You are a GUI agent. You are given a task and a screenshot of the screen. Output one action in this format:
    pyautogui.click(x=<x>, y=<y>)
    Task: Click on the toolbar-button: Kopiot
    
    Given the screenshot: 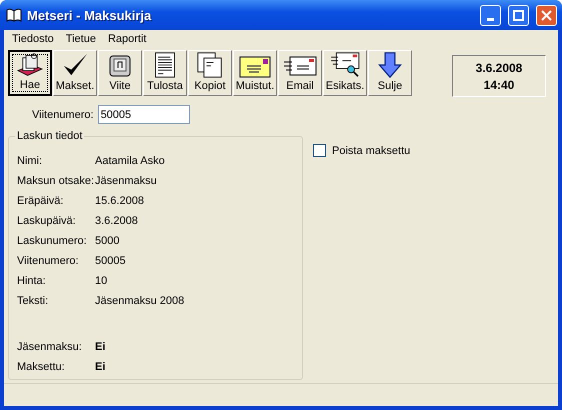 What is the action you would take?
    pyautogui.click(x=210, y=73)
    